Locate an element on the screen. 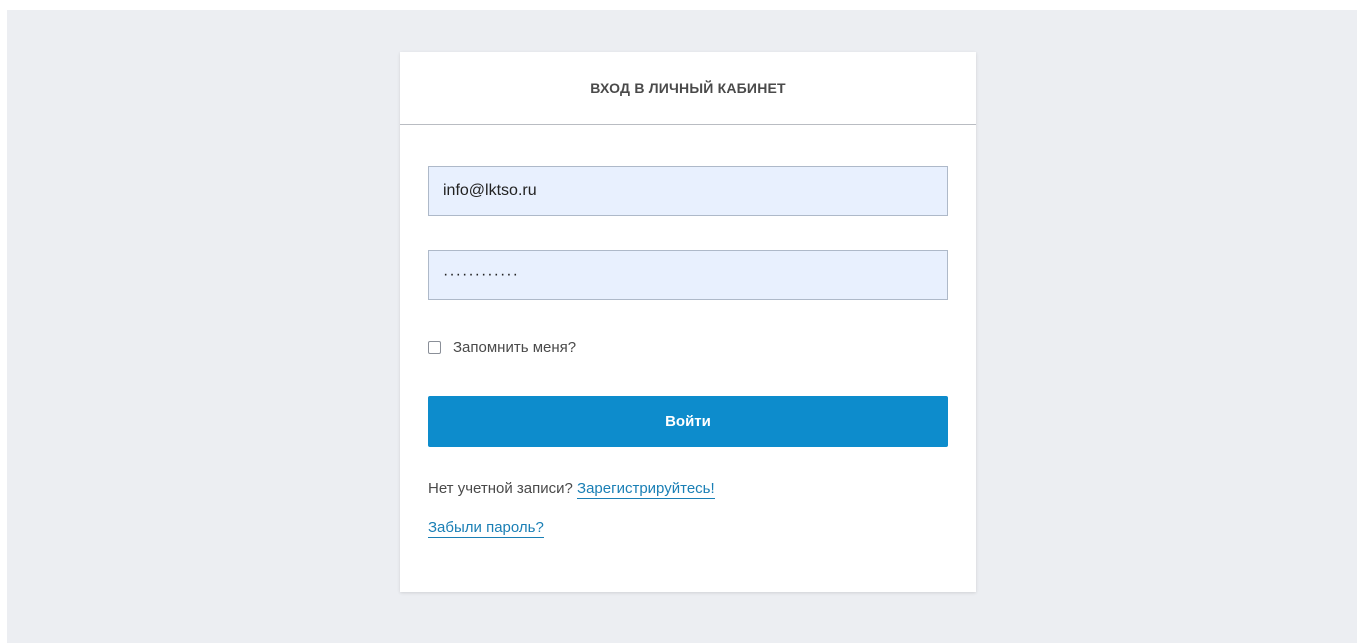 This screenshot has height=643, width=1357. remember-me-checkbox: Запомнить меня? is located at coordinates (502, 347).